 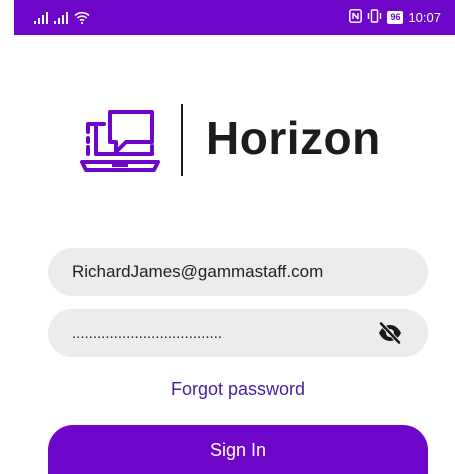 What do you see at coordinates (424, 17) in the screenshot?
I see `status-time: 10:07` at bounding box center [424, 17].